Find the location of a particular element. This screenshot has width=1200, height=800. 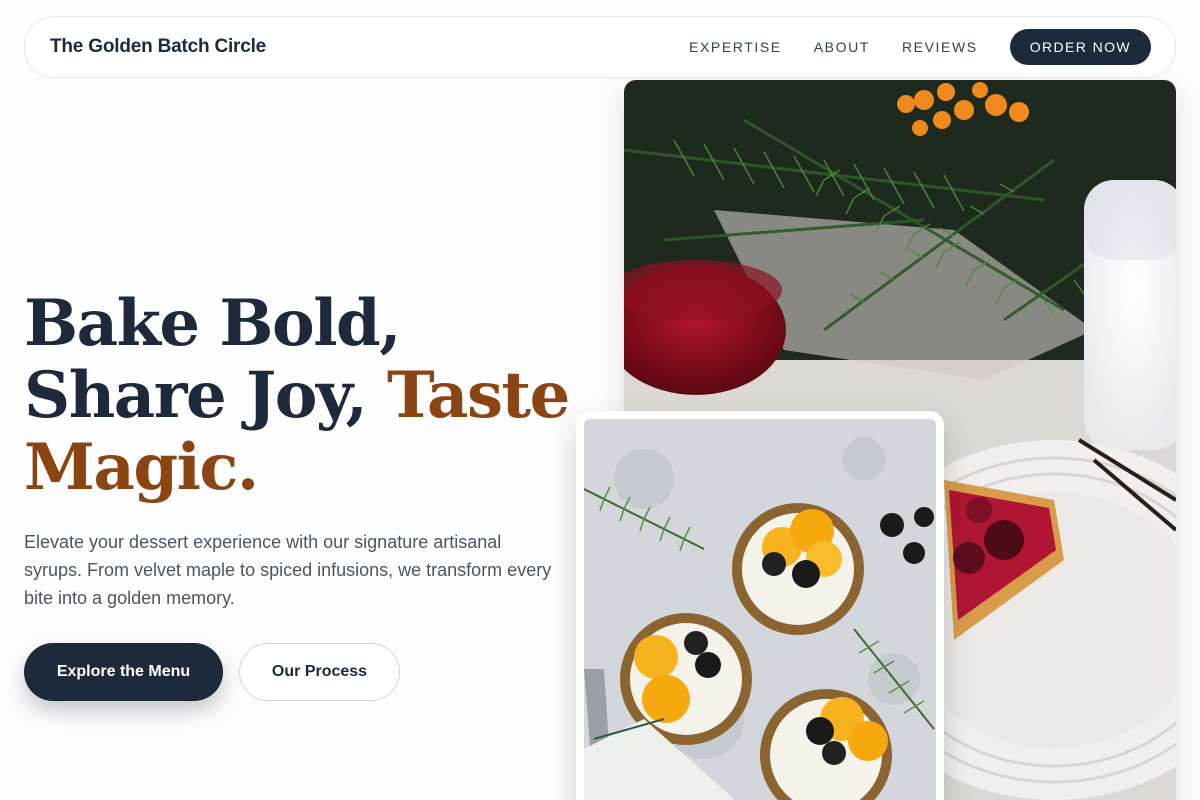

hero-headline: Bake Bold, Share Joy, Taste Magic. is located at coordinates (304, 396).